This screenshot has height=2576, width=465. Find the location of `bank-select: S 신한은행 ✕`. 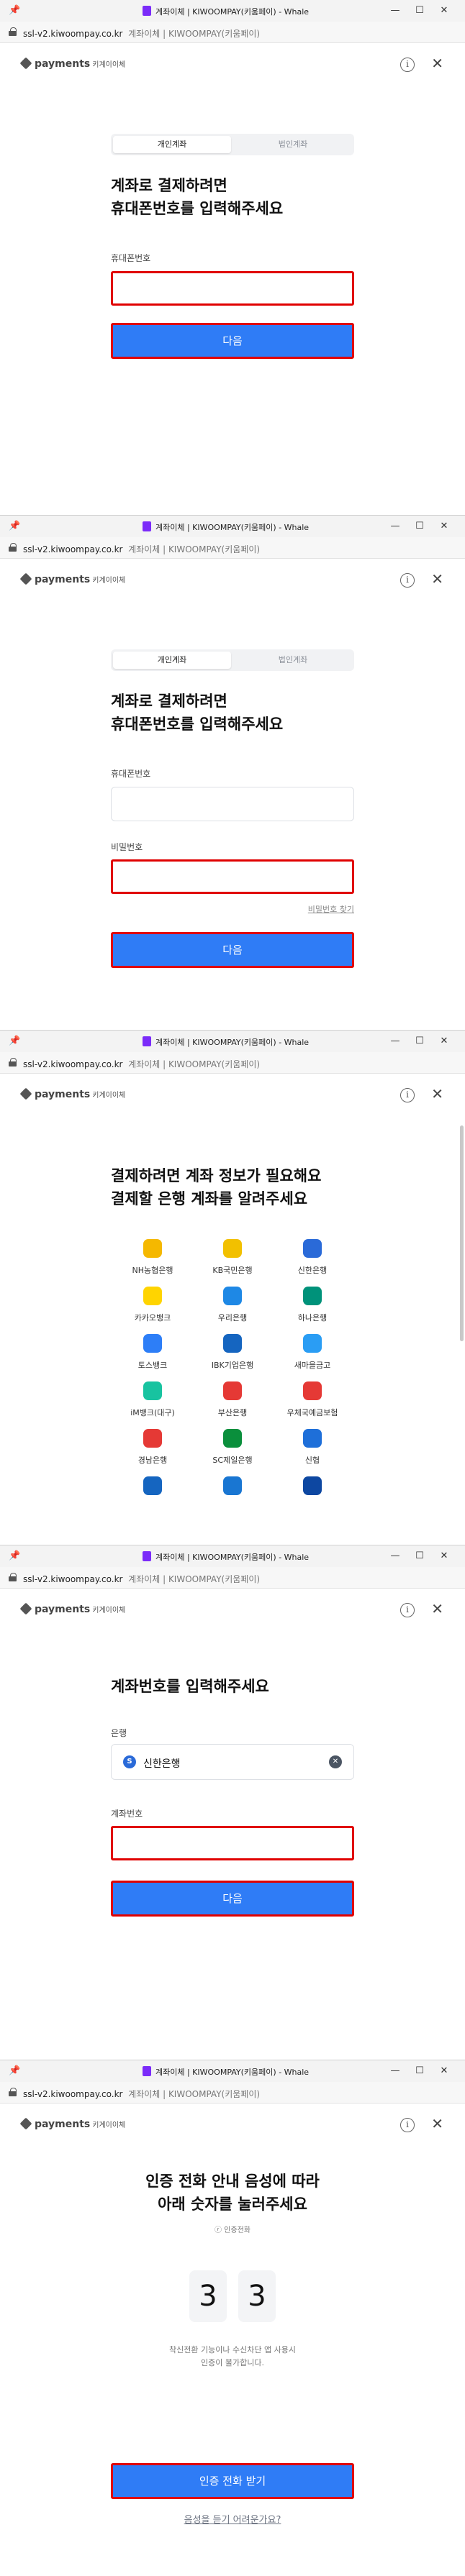

bank-select: S 신한은행 ✕ is located at coordinates (232, 1762).